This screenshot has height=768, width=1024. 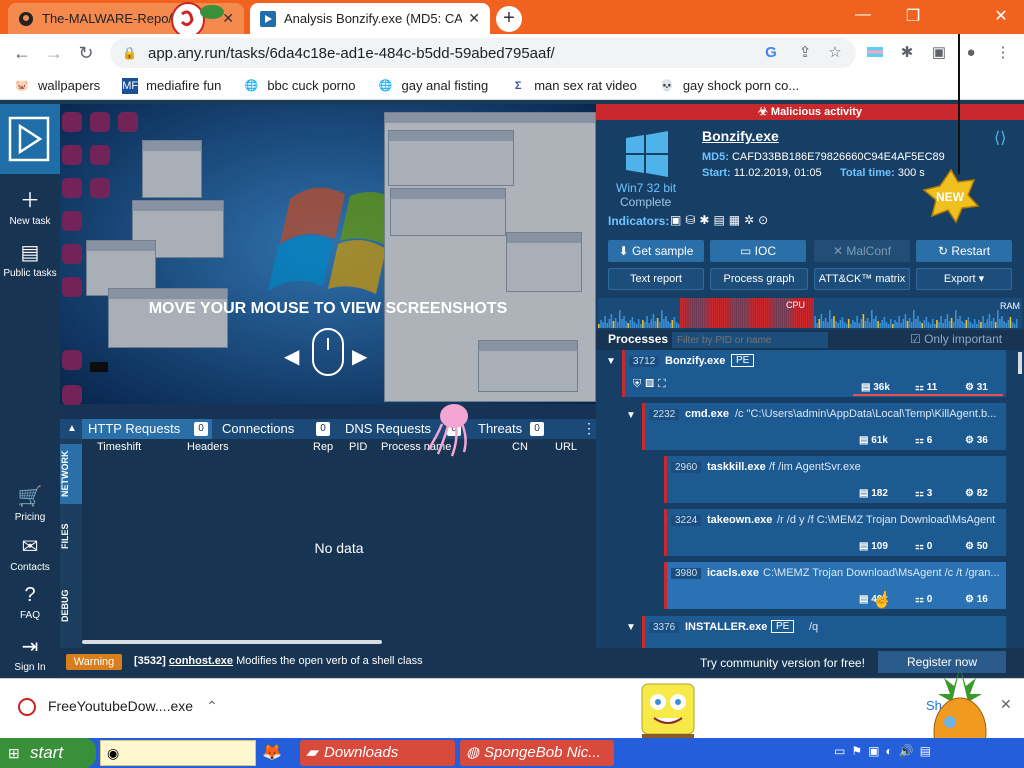 What do you see at coordinates (863, 16) in the screenshot?
I see `minimize-icon: —` at bounding box center [863, 16].